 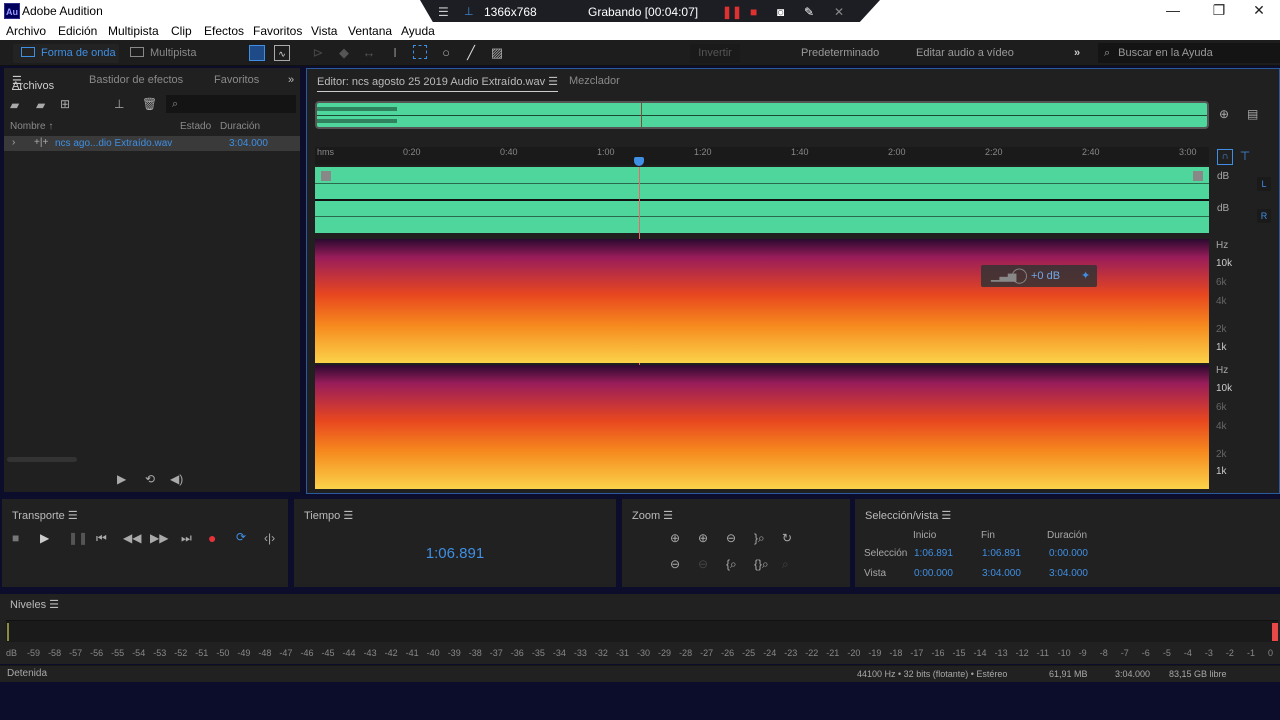 What do you see at coordinates (933, 573) in the screenshot?
I see `view-start: 0:00.000` at bounding box center [933, 573].